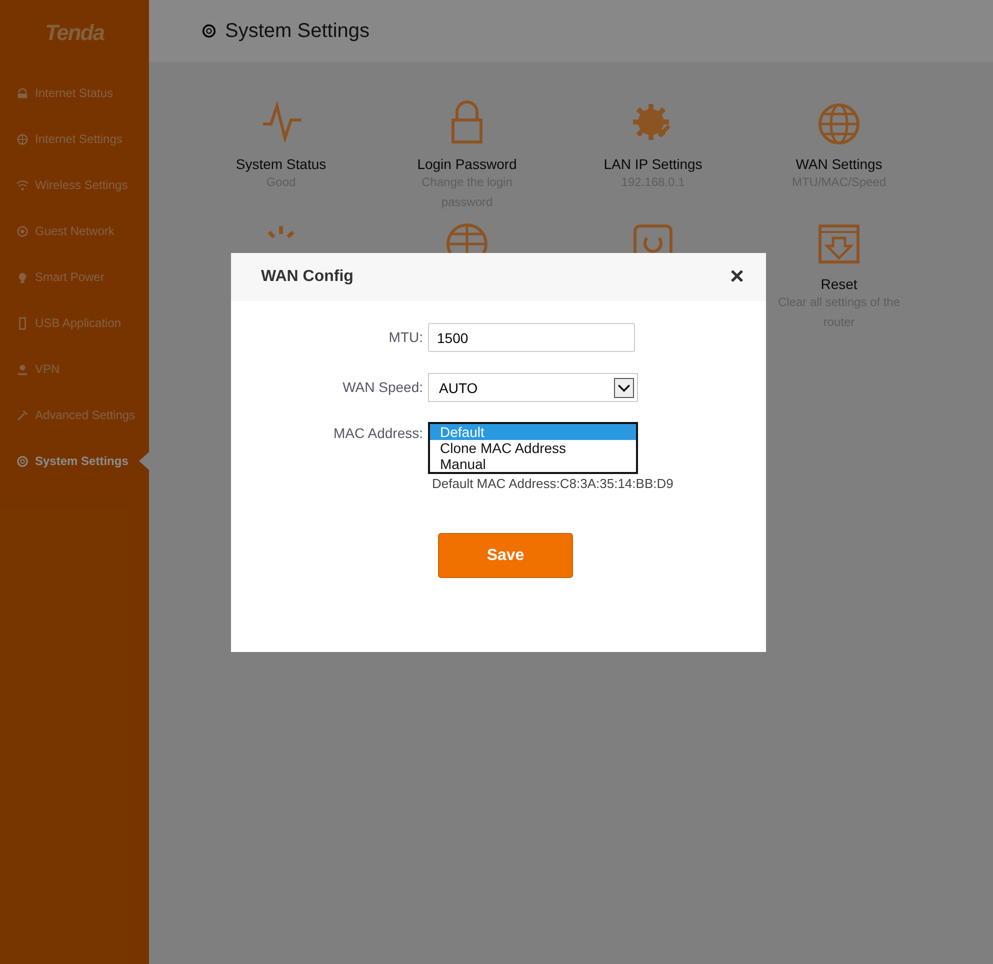 The height and width of the screenshot is (964, 993). I want to click on mac-note: Default MAC Address:C8:3A:35:14:BB:D9, so click(553, 483).